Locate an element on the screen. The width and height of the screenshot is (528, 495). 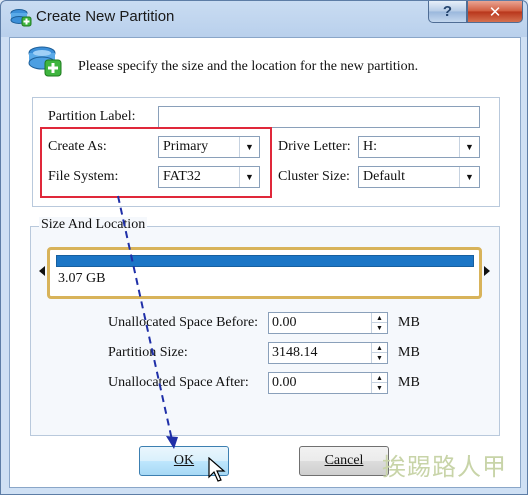
partition-size-caption: Partition Size: is located at coordinates (148, 352).